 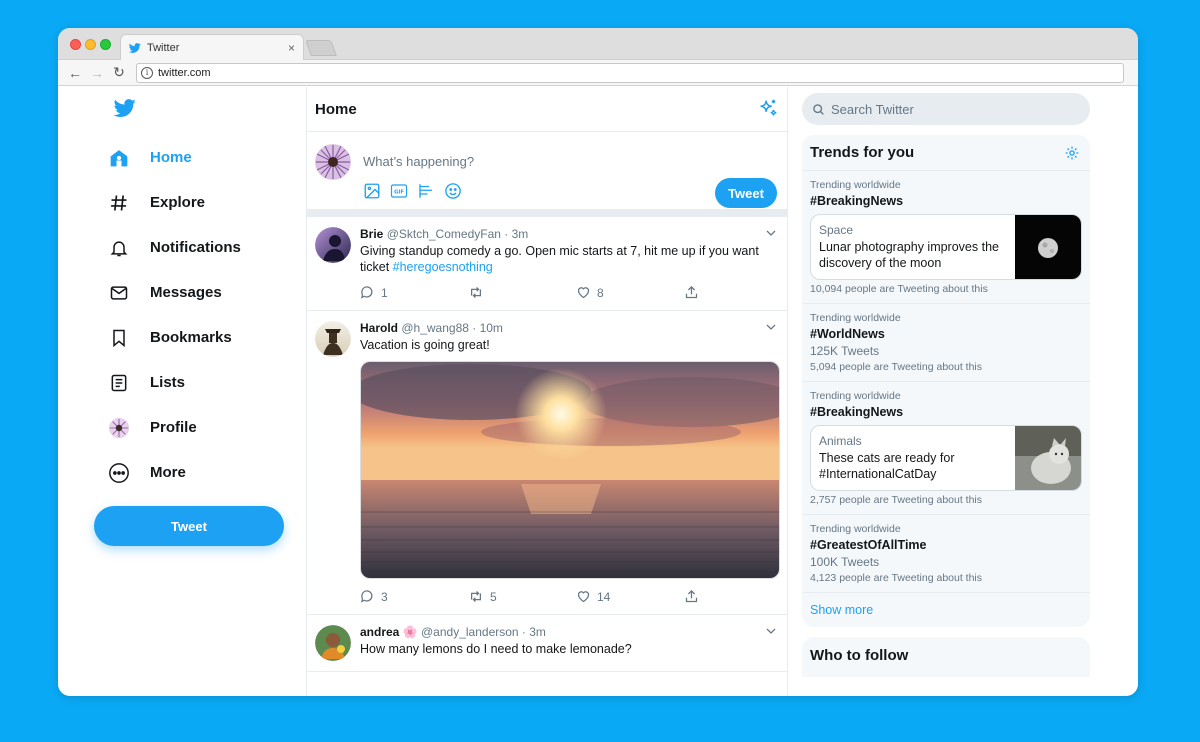 What do you see at coordinates (195, 247) in the screenshot?
I see `nav-label: Notifications` at bounding box center [195, 247].